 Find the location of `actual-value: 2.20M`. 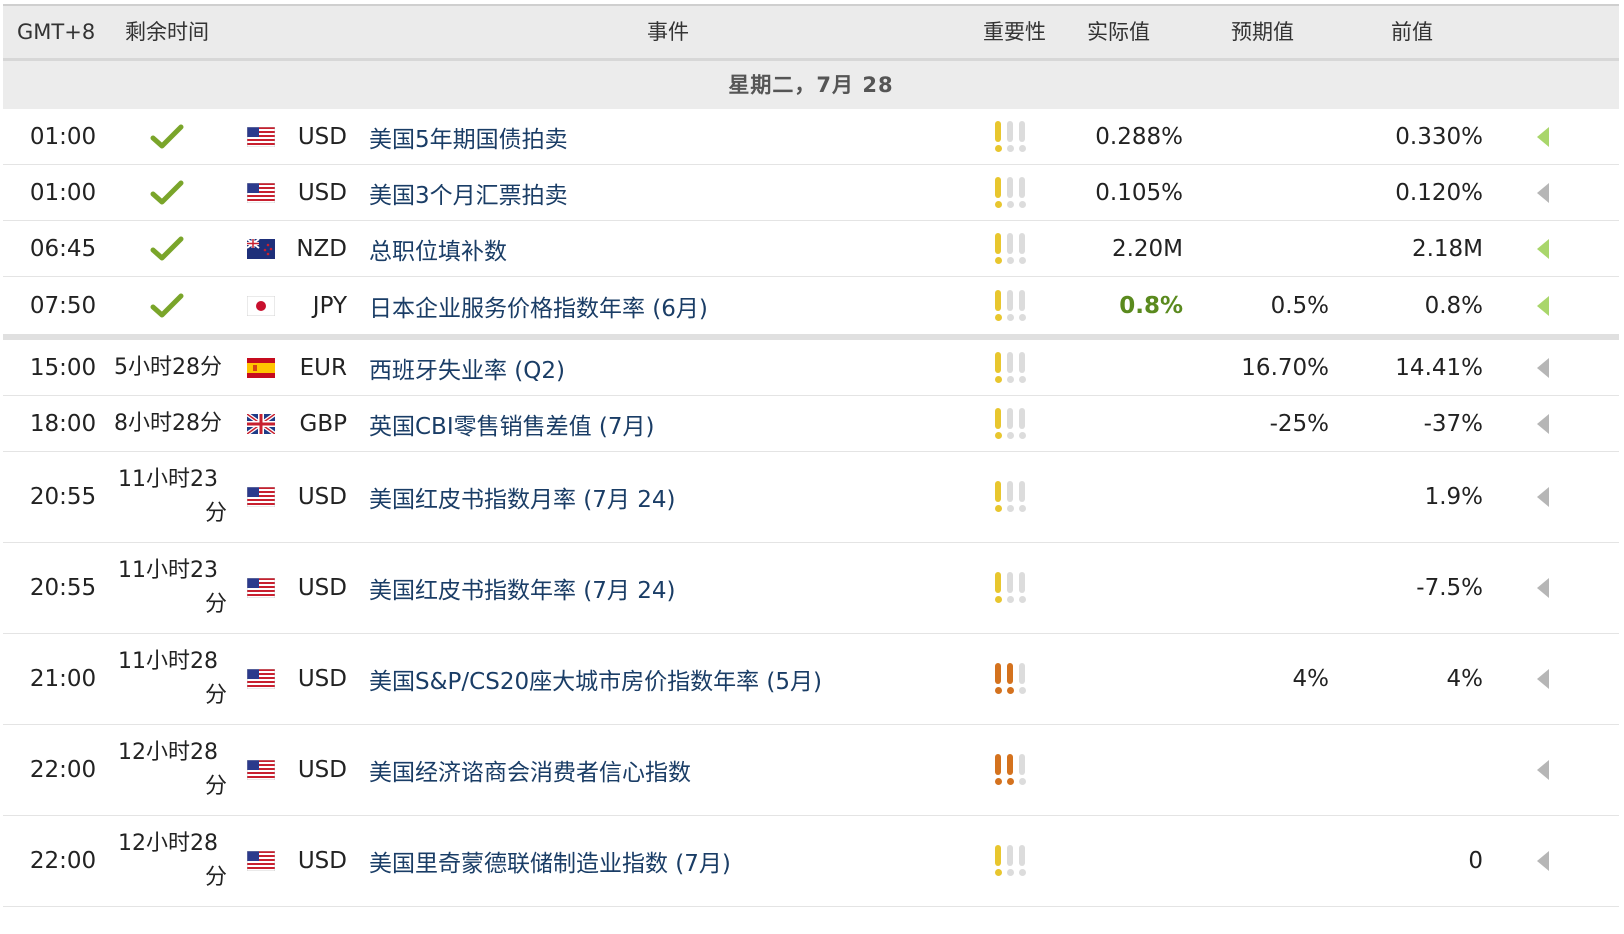

actual-value: 2.20M is located at coordinates (1147, 248).